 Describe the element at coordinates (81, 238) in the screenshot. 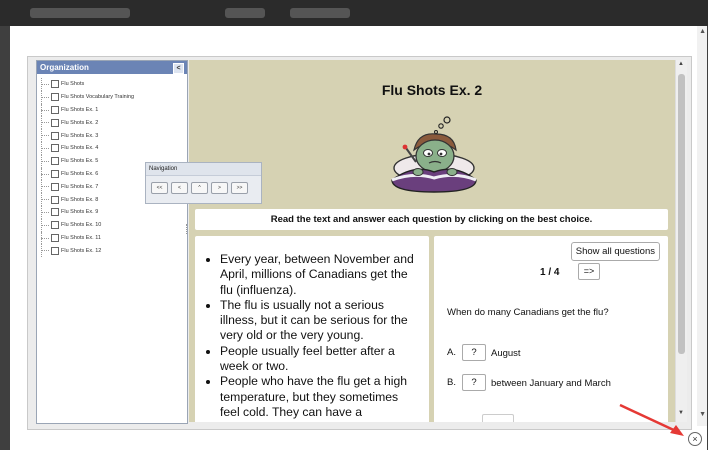

I see `tree-item-label: Flu Shots Ex. 11` at that location.